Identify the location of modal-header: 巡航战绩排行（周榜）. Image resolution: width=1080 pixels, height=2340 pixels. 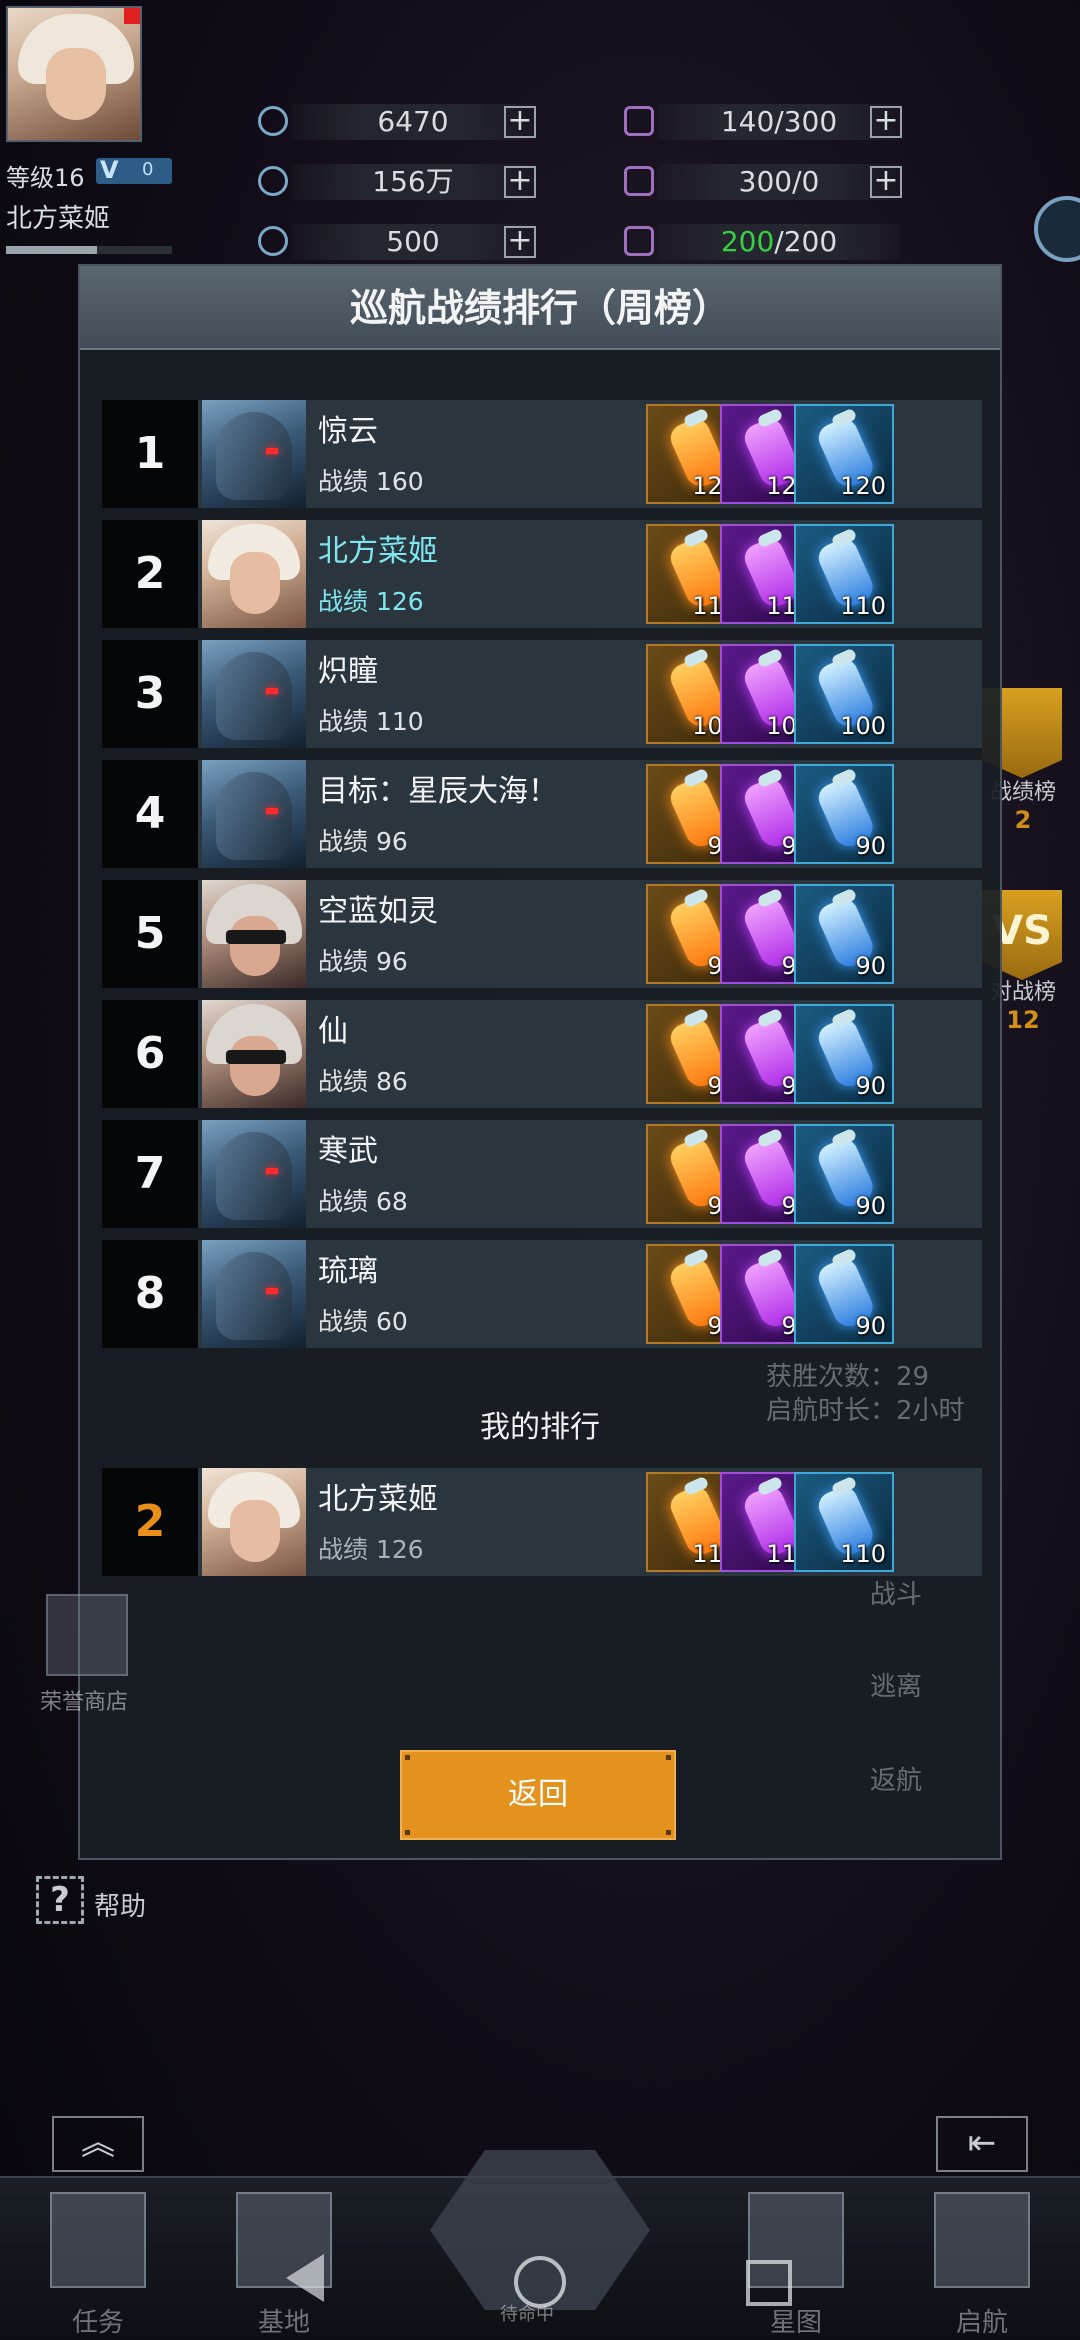
(540, 308).